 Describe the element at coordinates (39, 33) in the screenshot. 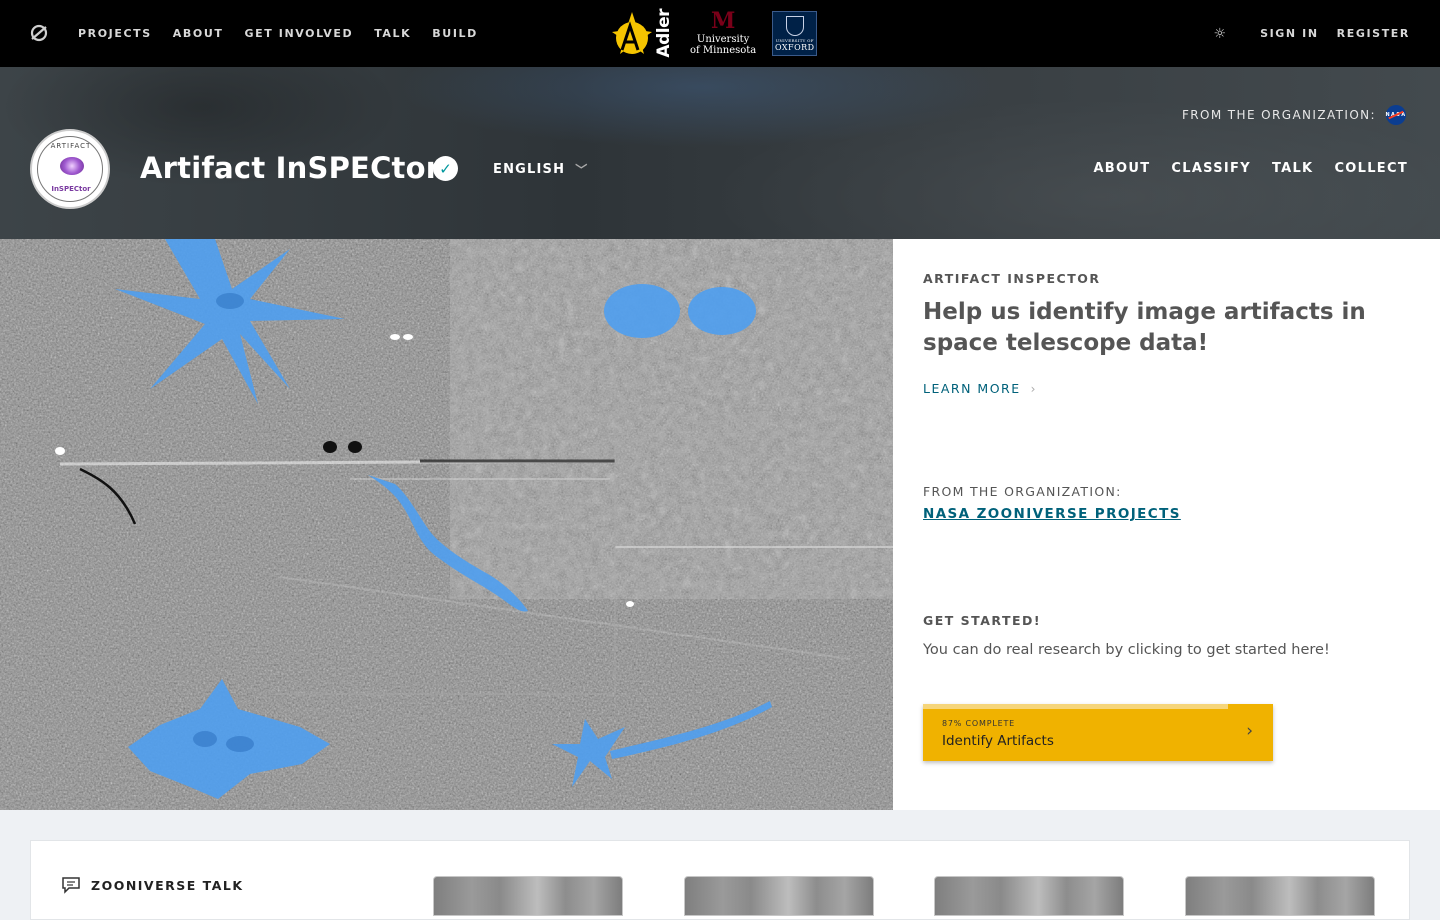

I see `zooniverse-logo-icon` at that location.